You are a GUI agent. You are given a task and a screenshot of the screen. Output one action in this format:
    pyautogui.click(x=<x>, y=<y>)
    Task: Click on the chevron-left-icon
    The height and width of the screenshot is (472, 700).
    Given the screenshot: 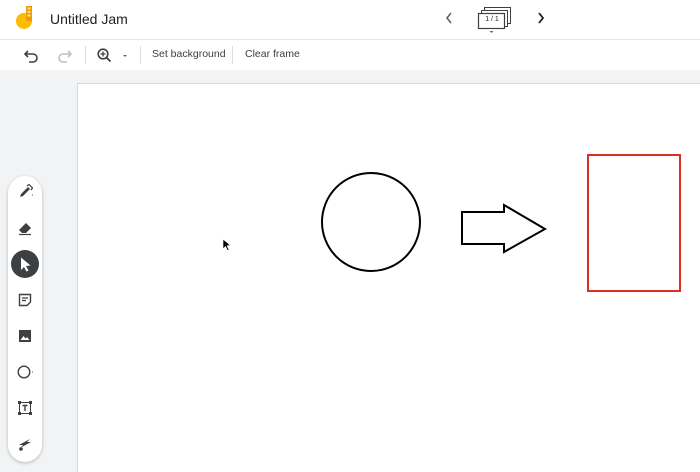 What is the action you would take?
    pyautogui.click(x=448, y=18)
    